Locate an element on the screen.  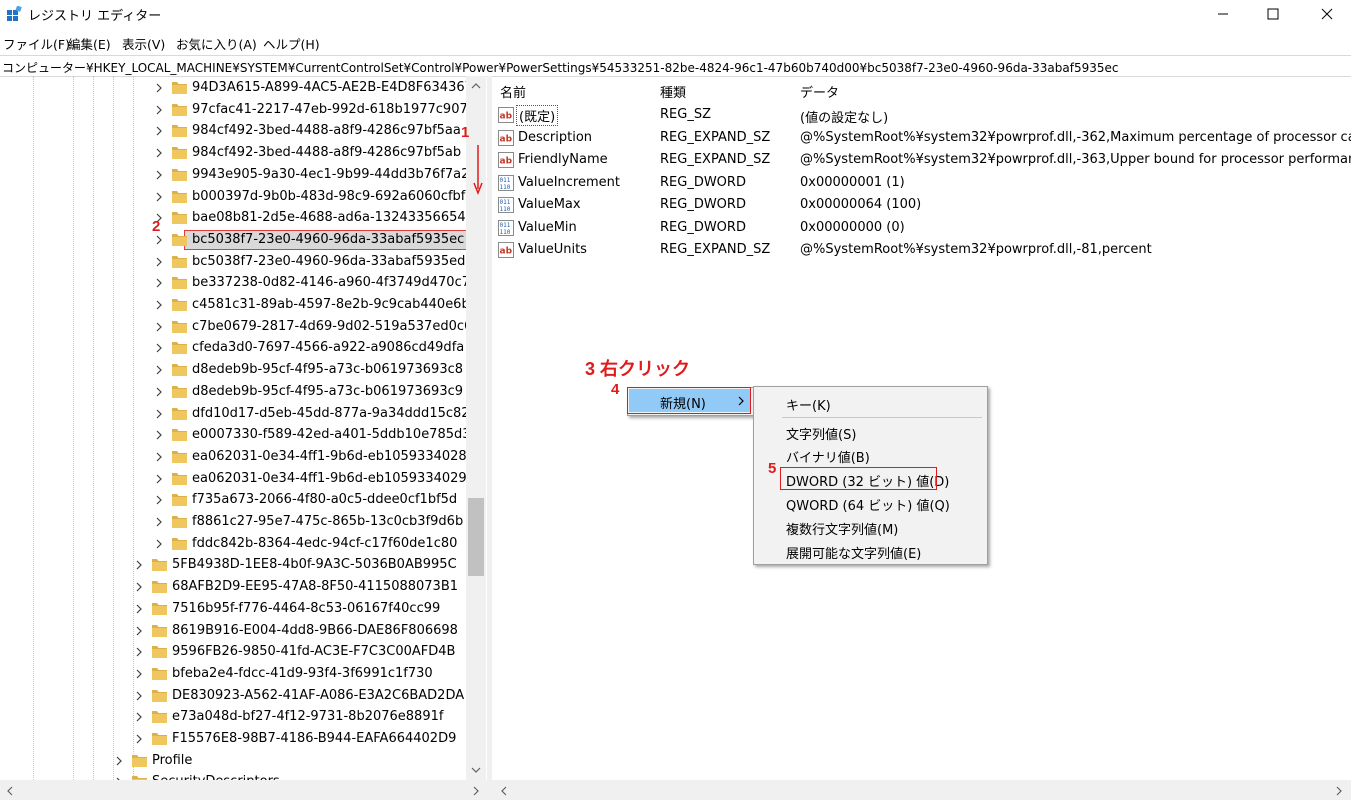
tree-item-subkey: 984cf492-3bed-4488-a8f9-4286c97bf5ab is located at coordinates (235, 154).